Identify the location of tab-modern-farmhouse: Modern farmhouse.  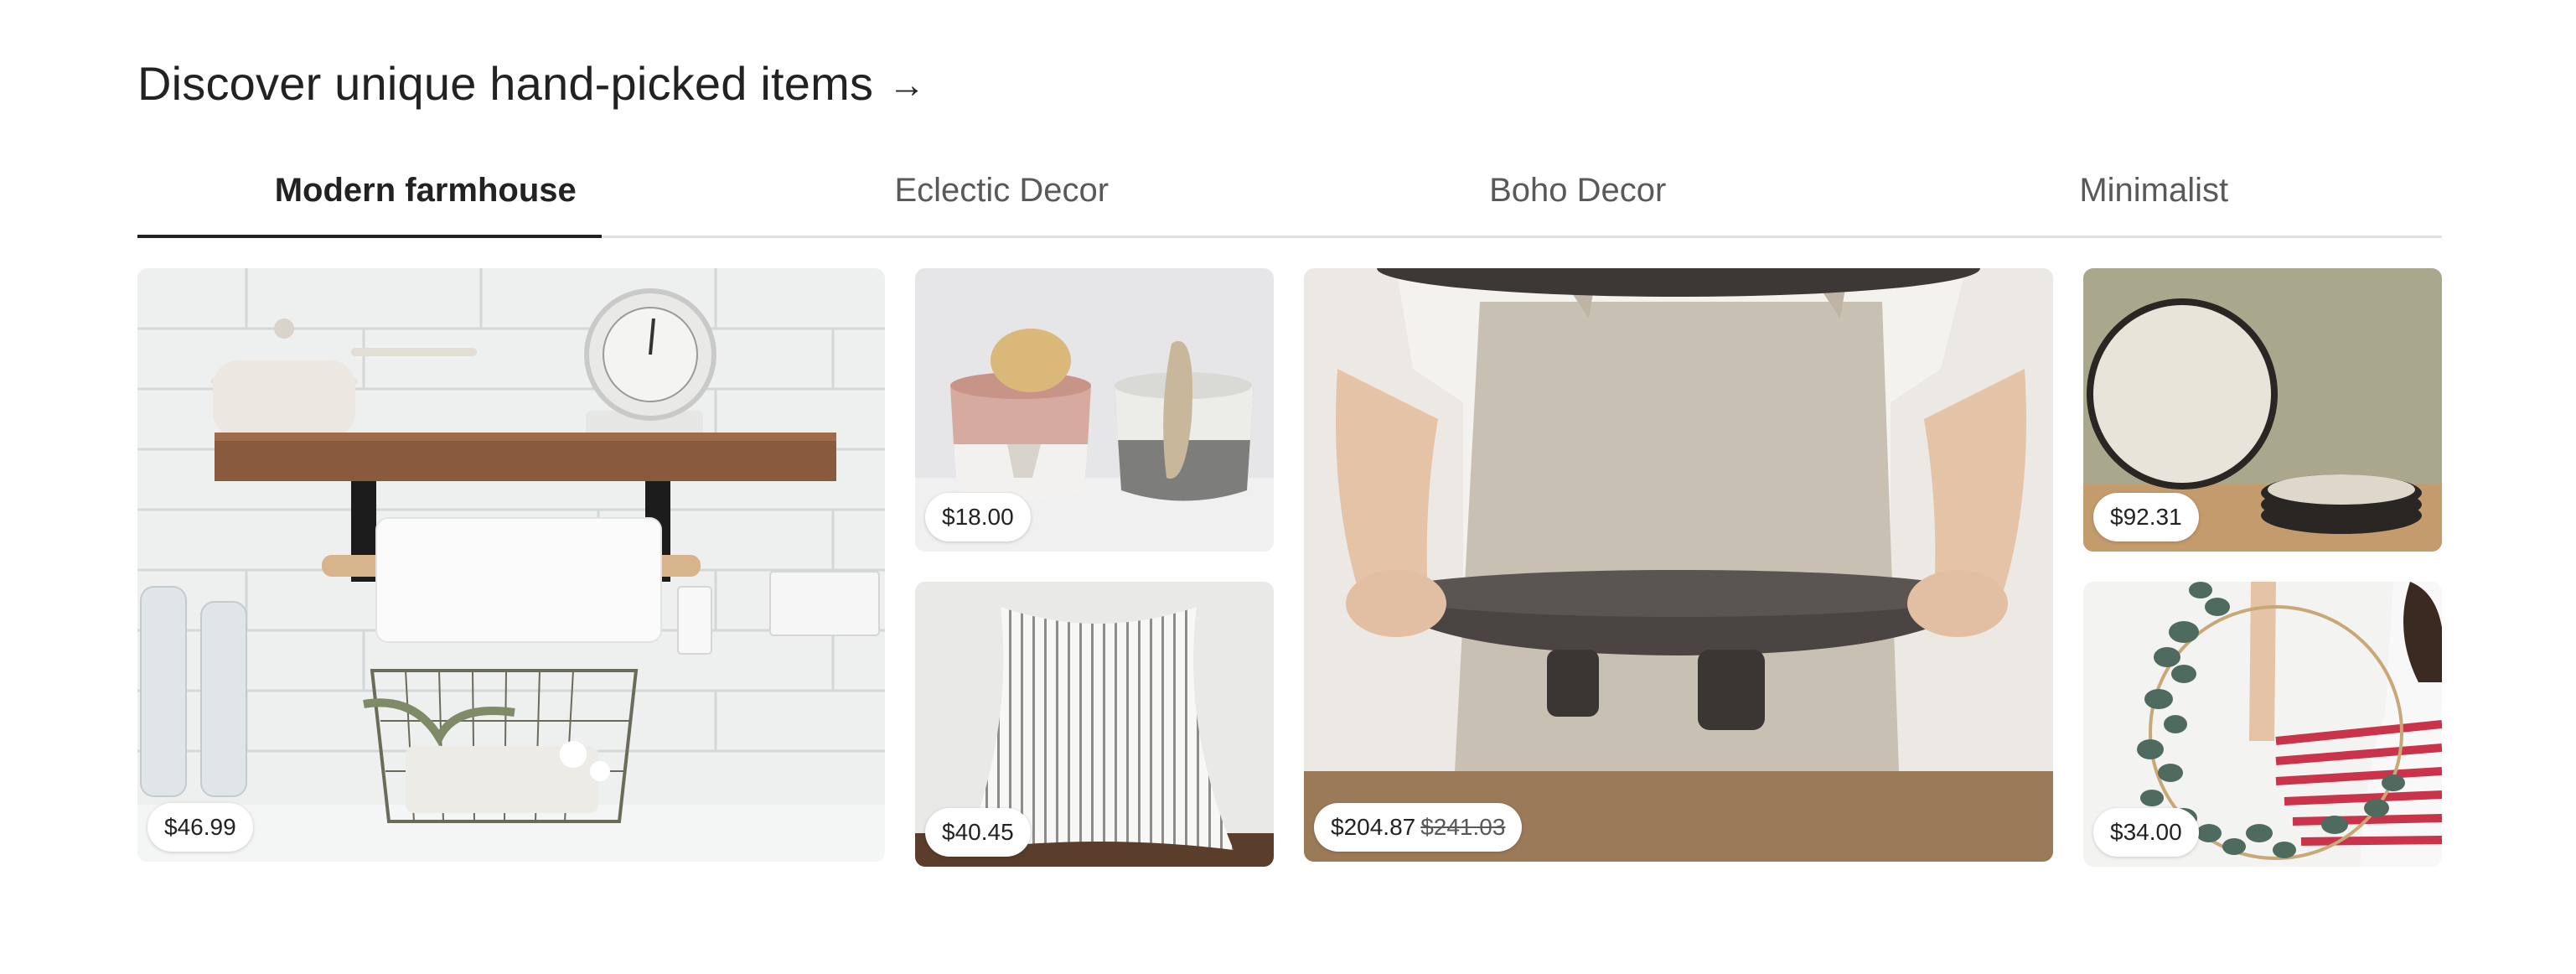
(425, 195).